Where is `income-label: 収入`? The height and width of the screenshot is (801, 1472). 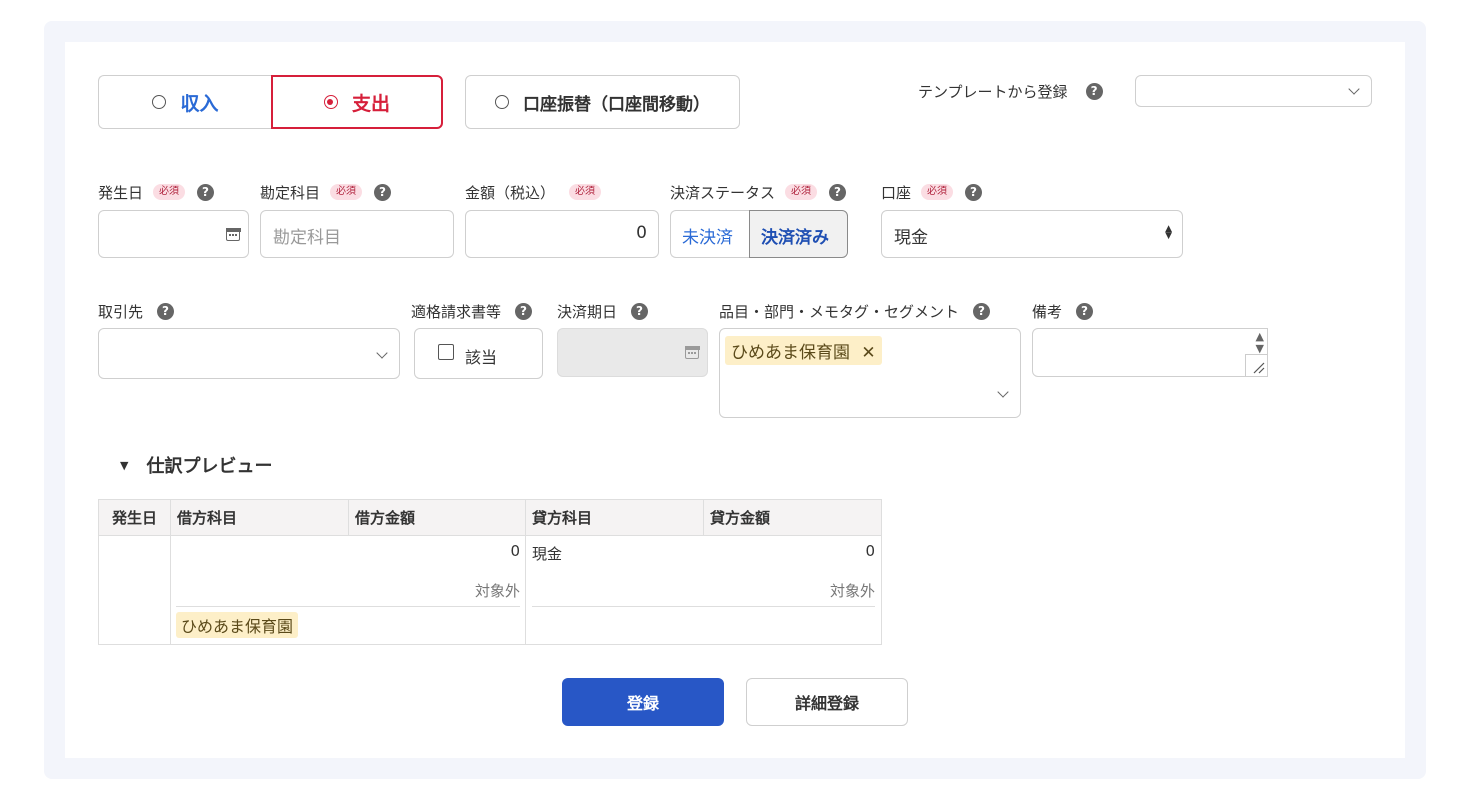 income-label: 収入 is located at coordinates (199, 103).